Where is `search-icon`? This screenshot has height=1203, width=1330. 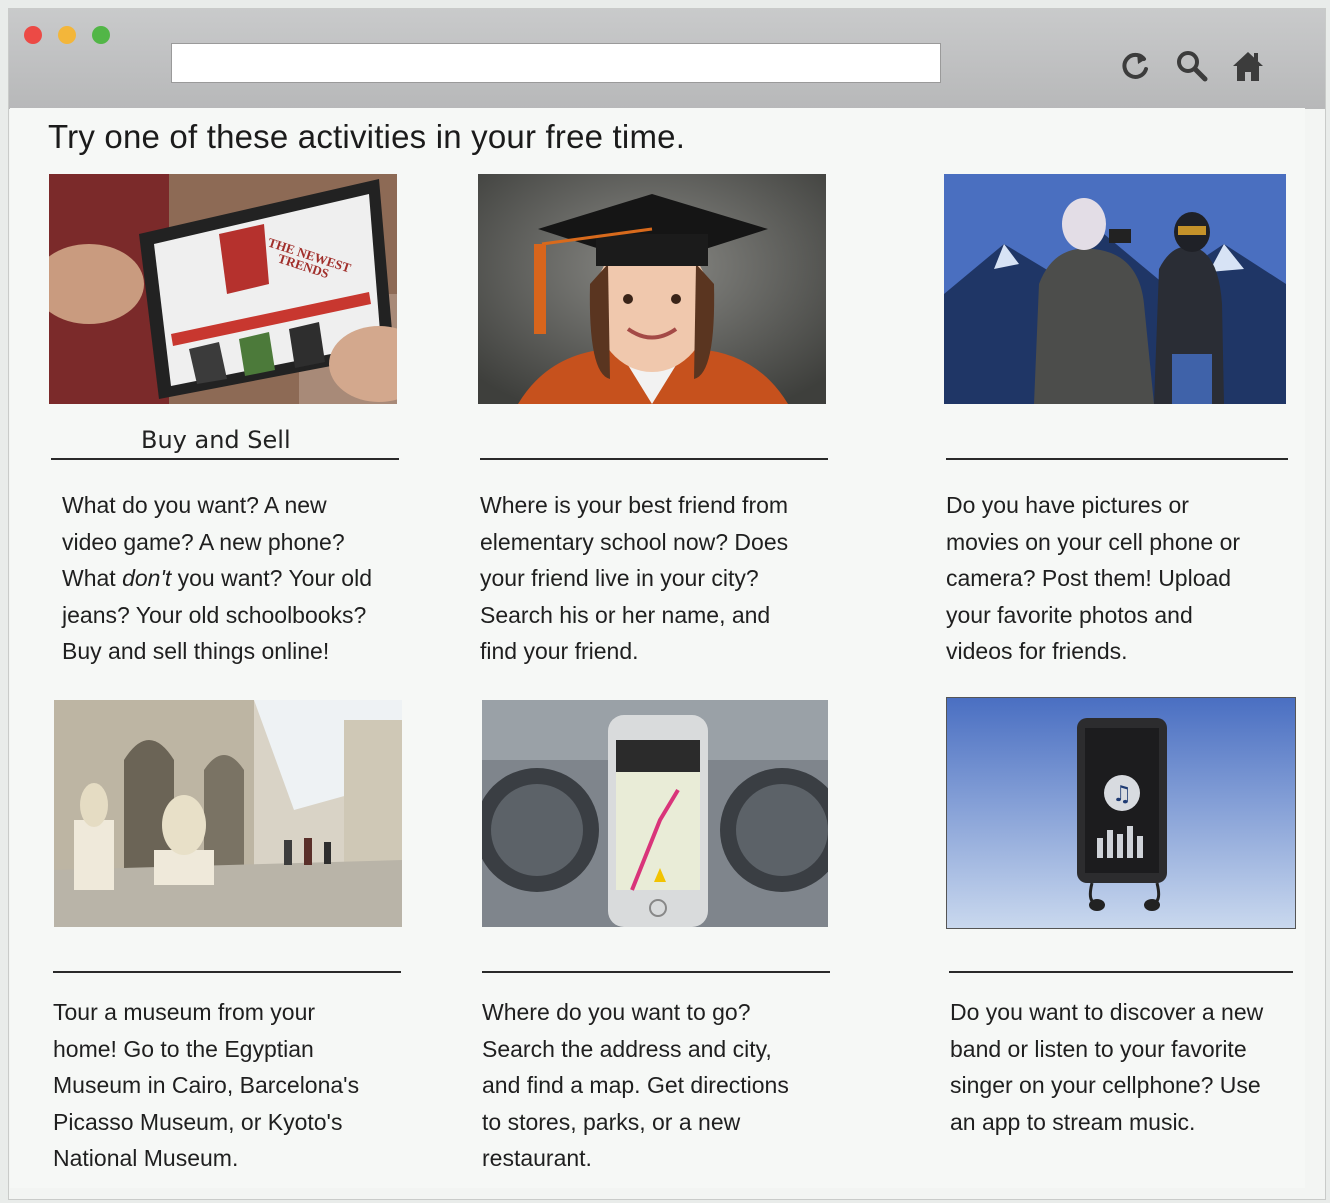
search-icon is located at coordinates (1192, 66).